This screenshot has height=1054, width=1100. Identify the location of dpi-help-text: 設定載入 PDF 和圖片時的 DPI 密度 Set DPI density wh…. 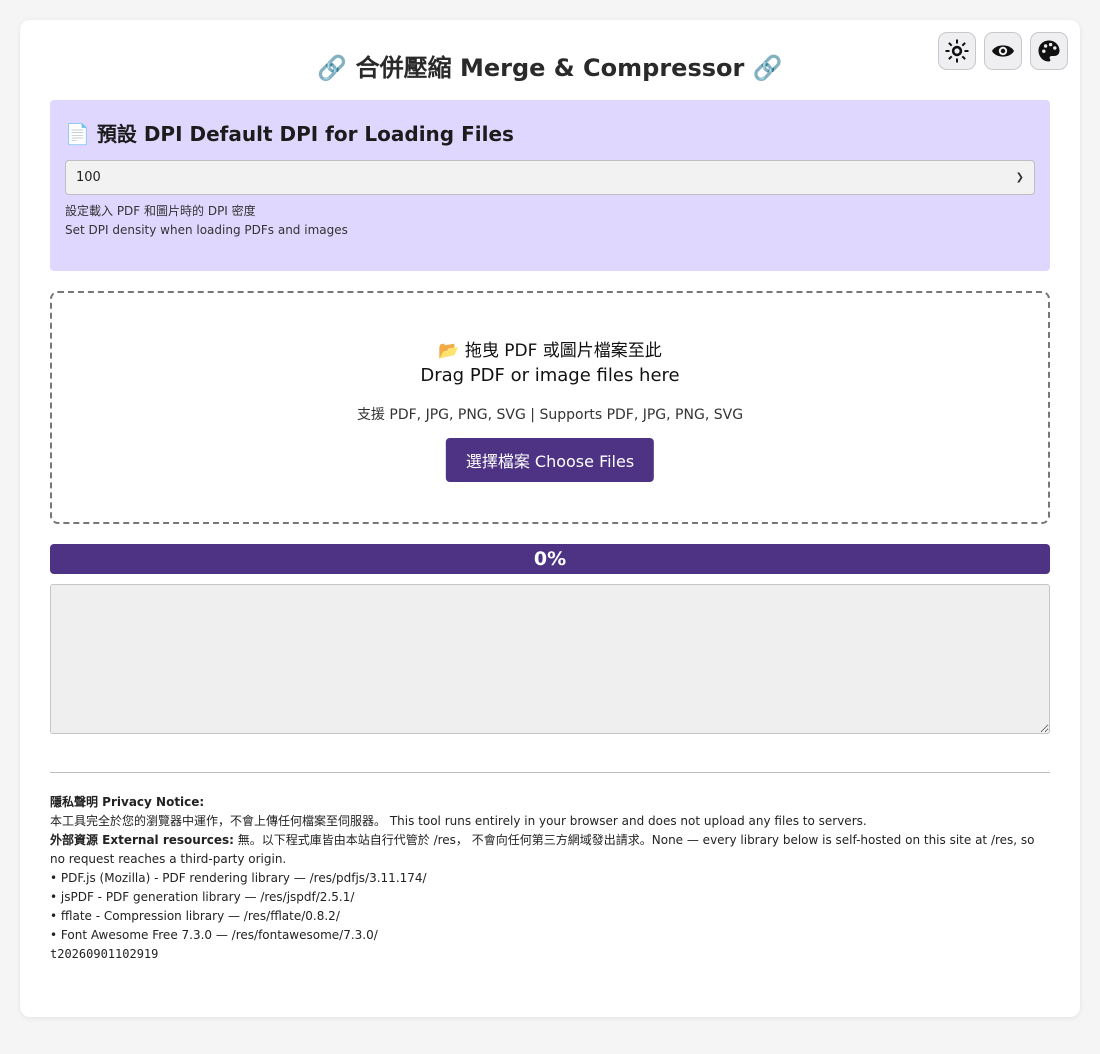
(550, 221).